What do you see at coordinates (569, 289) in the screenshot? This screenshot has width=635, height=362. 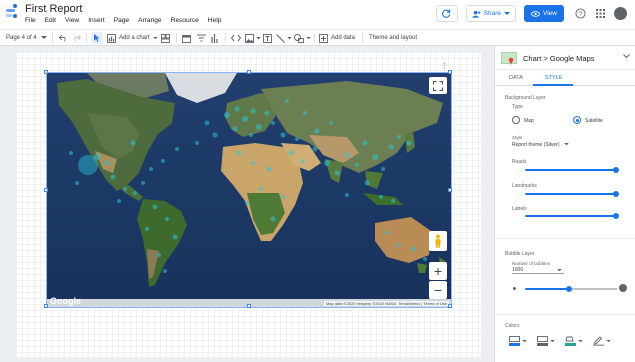 I see `bubble-size-slider-thumb` at bounding box center [569, 289].